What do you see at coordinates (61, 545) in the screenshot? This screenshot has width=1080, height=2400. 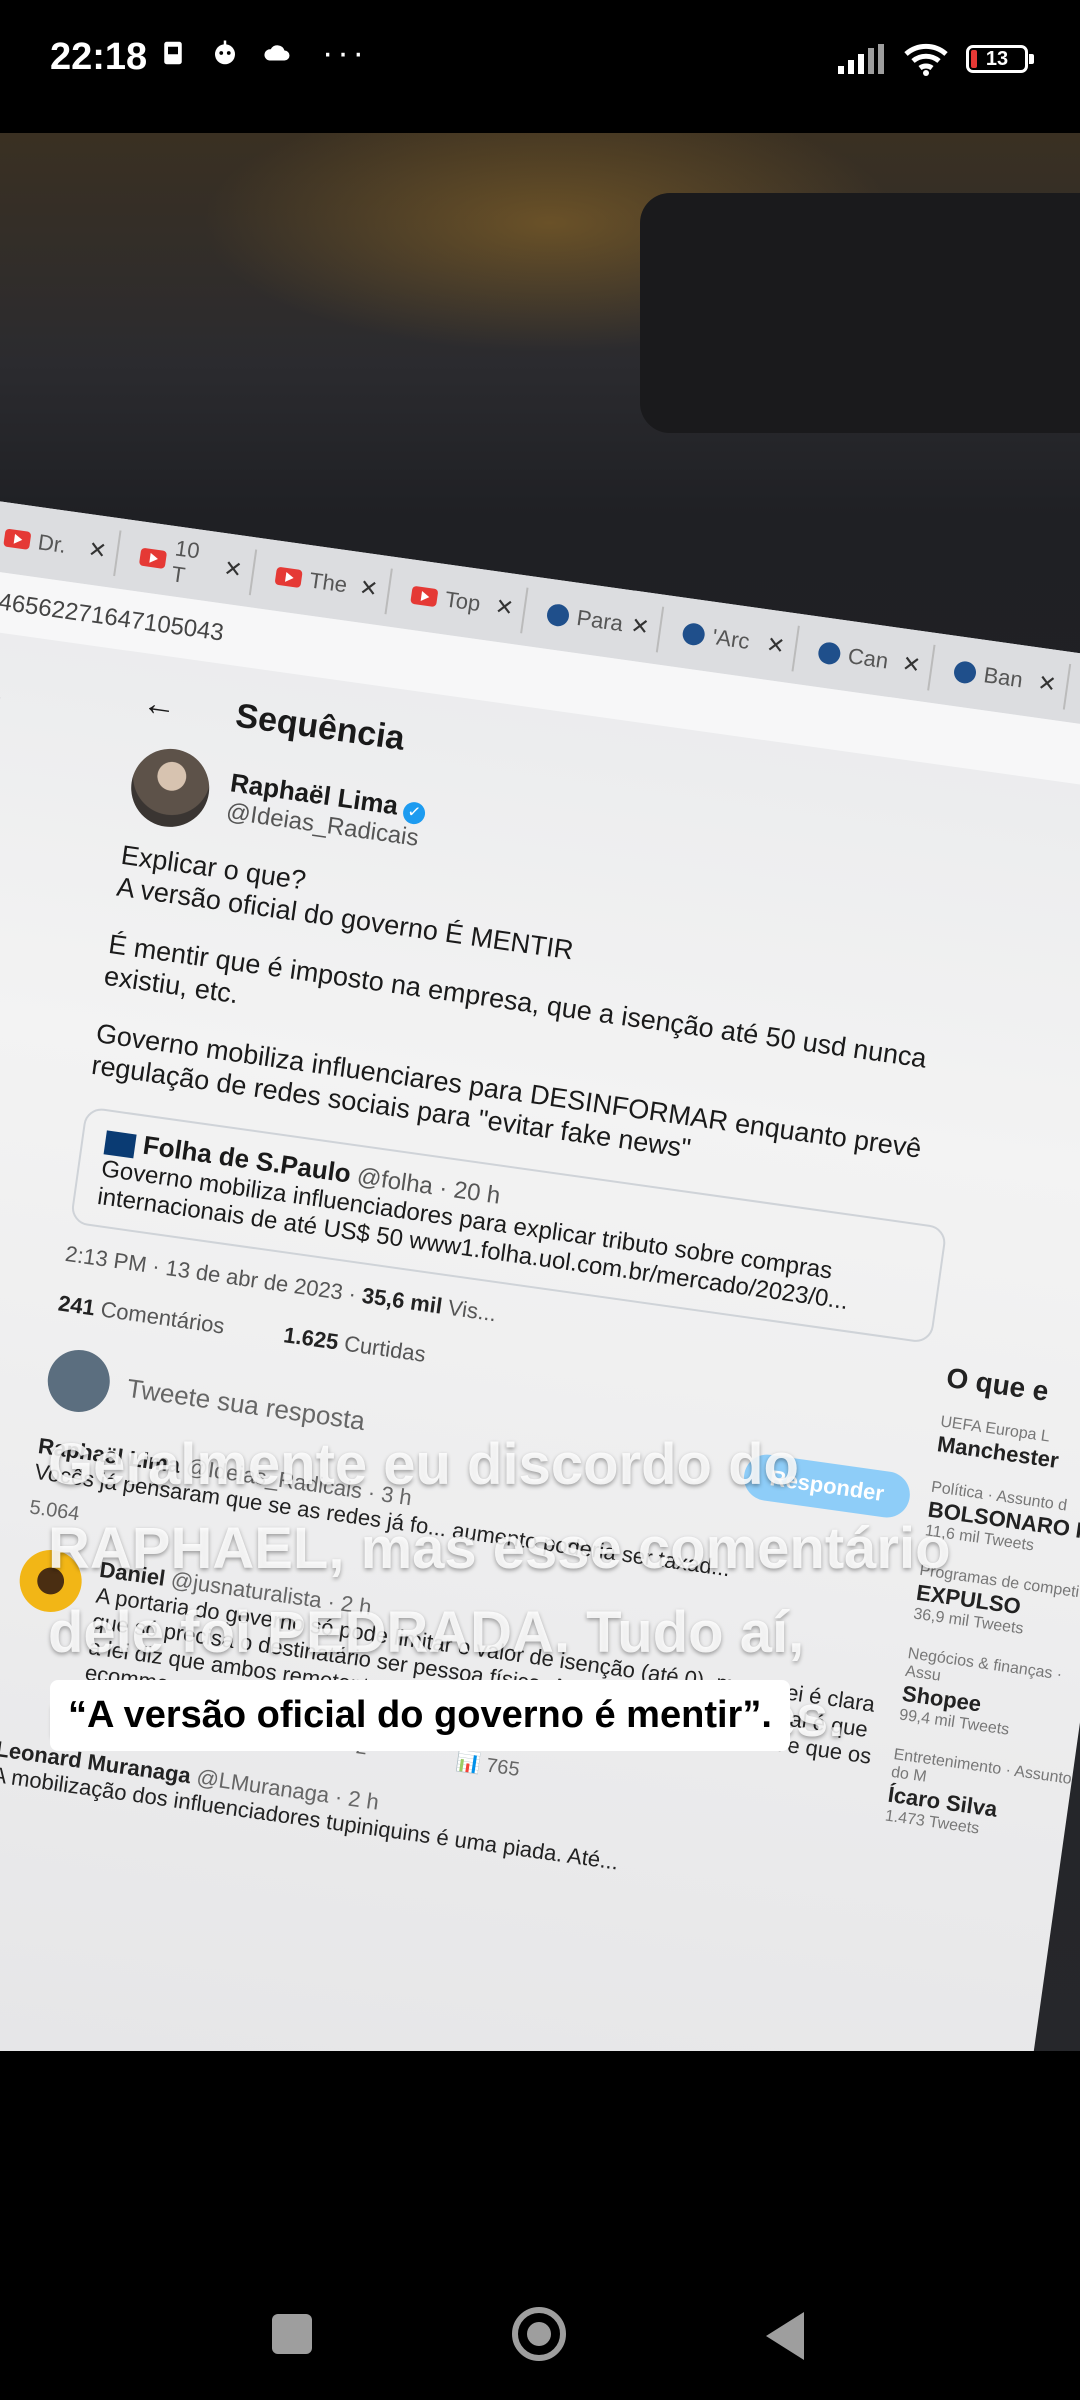 I see `browser-tab: Dr. ✕` at bounding box center [61, 545].